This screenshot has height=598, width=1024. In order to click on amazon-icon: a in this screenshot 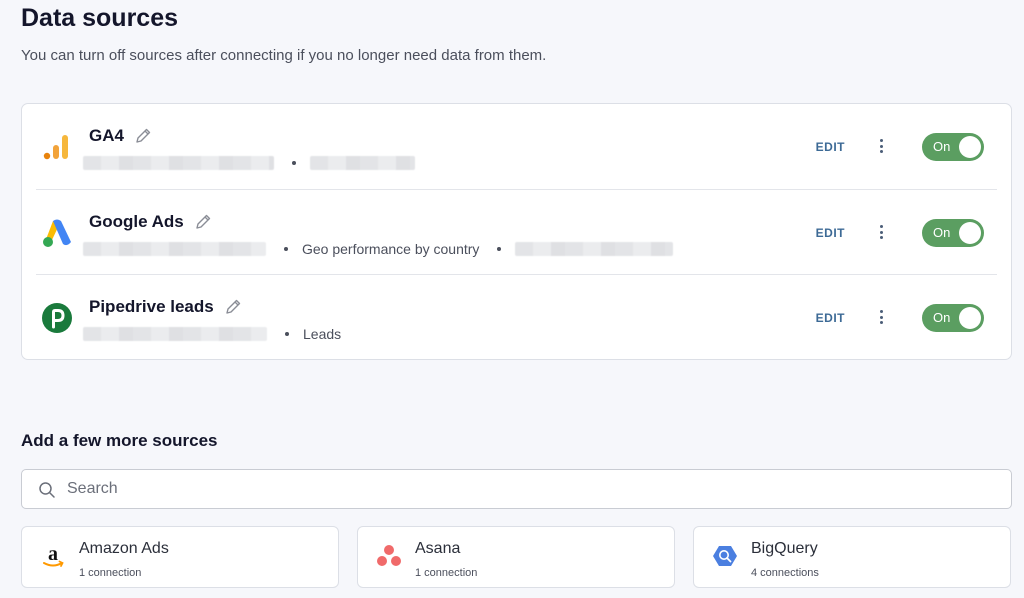, I will do `click(53, 556)`.